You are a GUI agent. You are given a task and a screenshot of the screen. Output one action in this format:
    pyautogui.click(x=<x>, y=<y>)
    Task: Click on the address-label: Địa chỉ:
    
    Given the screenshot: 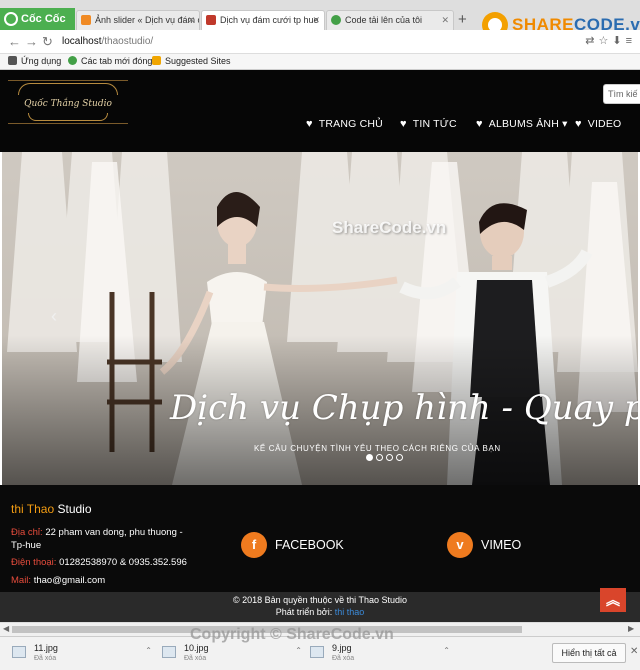 What is the action you would take?
    pyautogui.click(x=28, y=532)
    